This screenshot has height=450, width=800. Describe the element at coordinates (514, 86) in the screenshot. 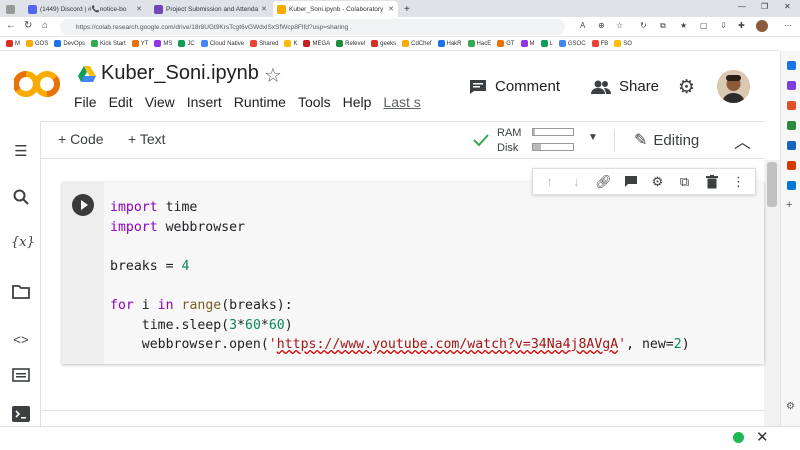

I see `comment-button: Comment` at that location.